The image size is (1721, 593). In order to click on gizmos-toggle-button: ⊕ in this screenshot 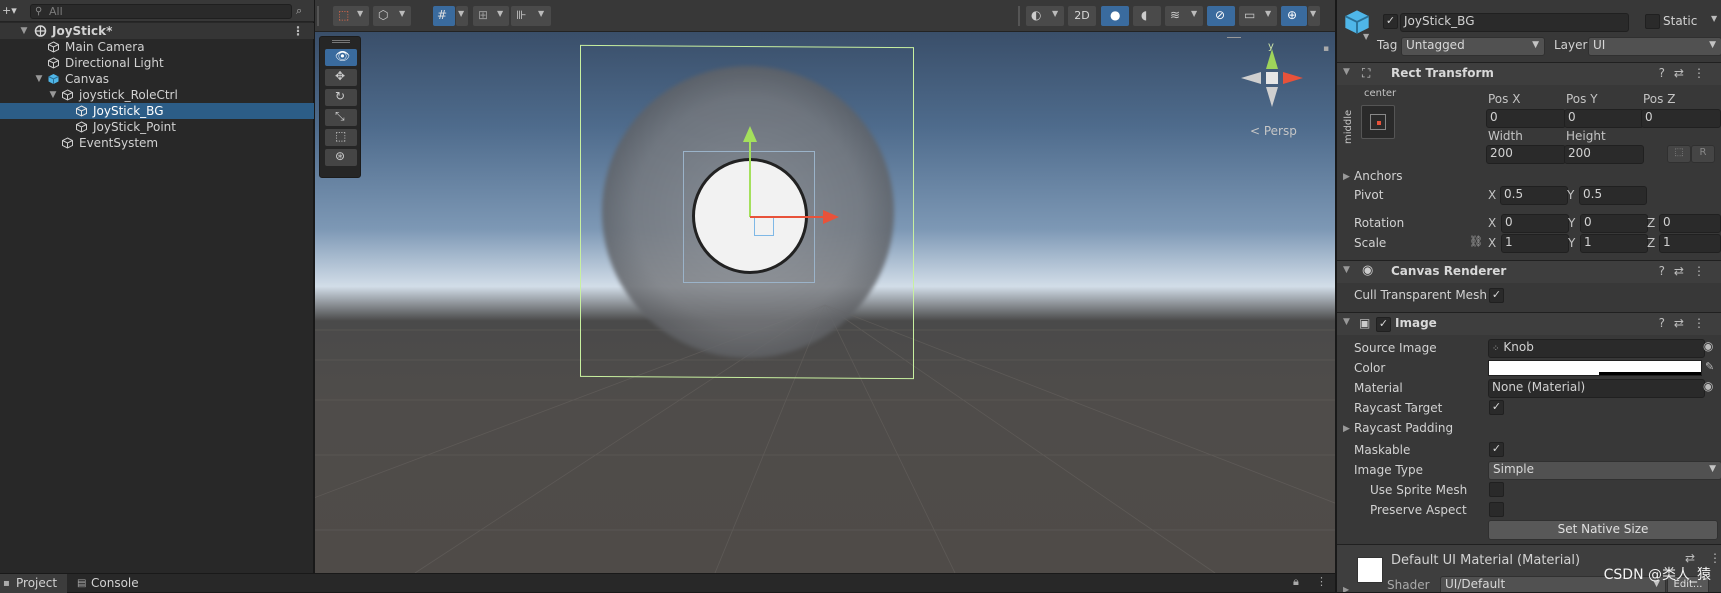, I will do `click(1294, 16)`.